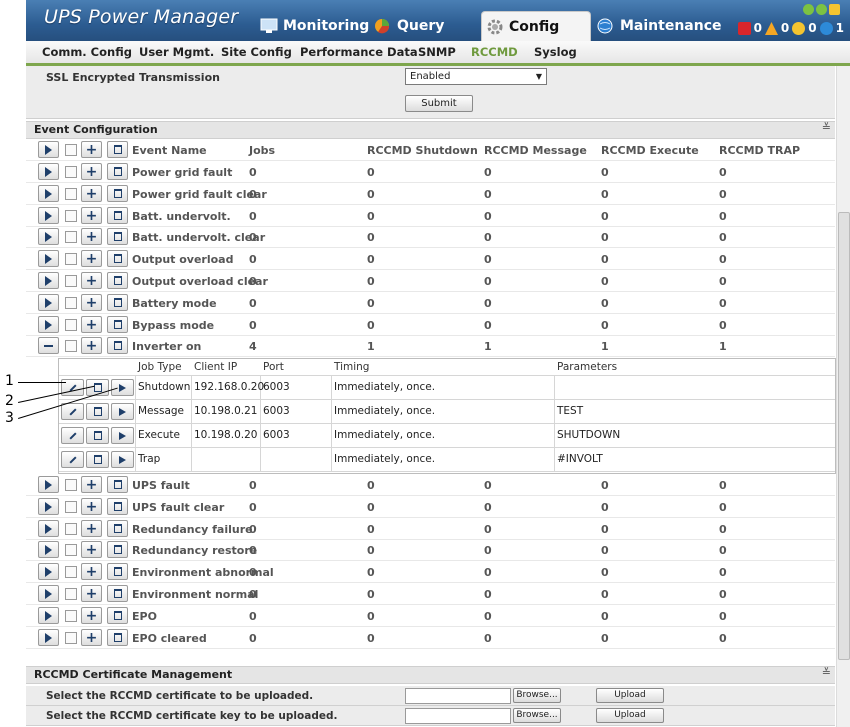 The image size is (850, 727). What do you see at coordinates (826, 28) in the screenshot?
I see `notice-icon` at bounding box center [826, 28].